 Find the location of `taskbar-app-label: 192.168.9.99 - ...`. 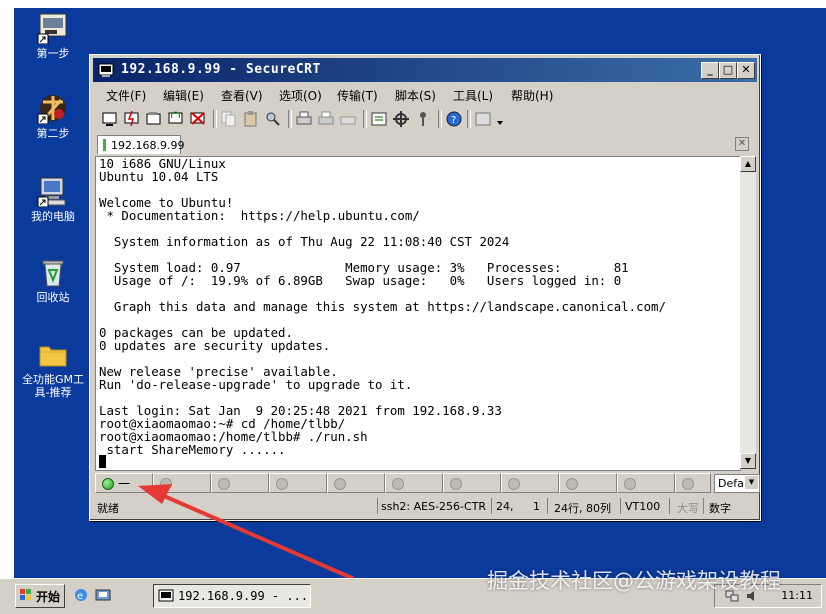

taskbar-app-label: 192.168.9.99 - ... is located at coordinates (243, 596).